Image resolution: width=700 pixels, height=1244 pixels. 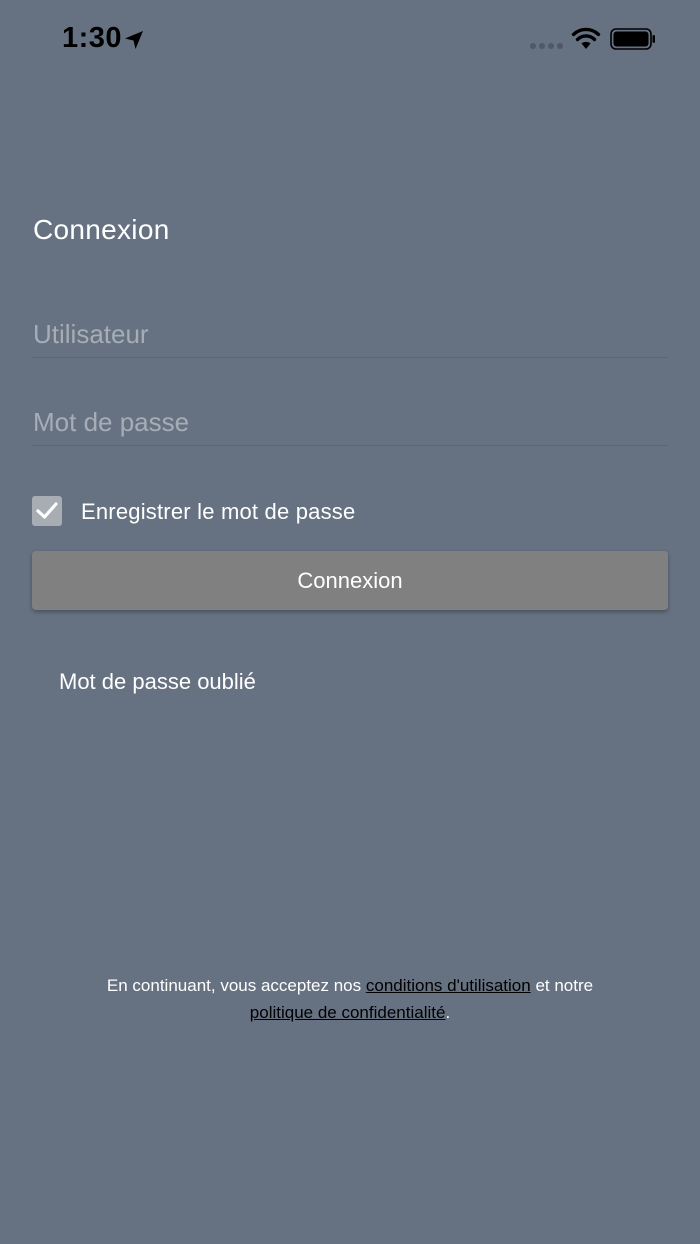 I want to click on terms-link: conditions d'utilisation, so click(x=448, y=985).